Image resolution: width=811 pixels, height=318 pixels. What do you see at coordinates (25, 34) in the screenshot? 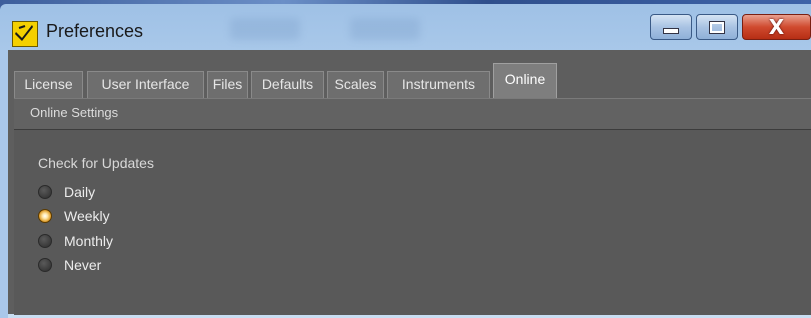
I see `app-logo-icon` at bounding box center [25, 34].